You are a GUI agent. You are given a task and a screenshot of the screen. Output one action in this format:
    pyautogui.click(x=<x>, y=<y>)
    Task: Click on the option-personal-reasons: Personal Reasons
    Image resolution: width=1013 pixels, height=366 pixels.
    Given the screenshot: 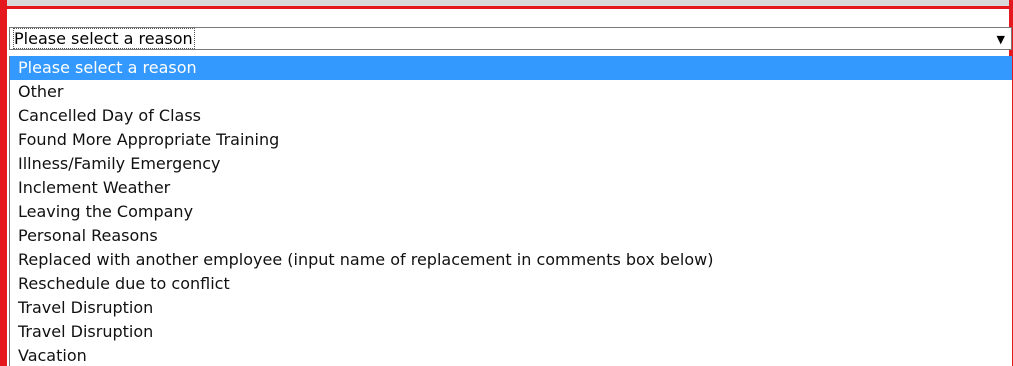 What is the action you would take?
    pyautogui.click(x=511, y=236)
    